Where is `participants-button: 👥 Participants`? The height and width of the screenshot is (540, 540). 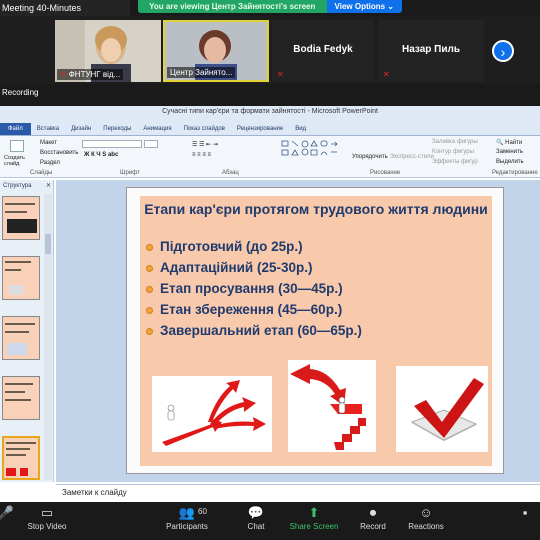
participants-button: 👥 Participants is located at coordinates (187, 517).